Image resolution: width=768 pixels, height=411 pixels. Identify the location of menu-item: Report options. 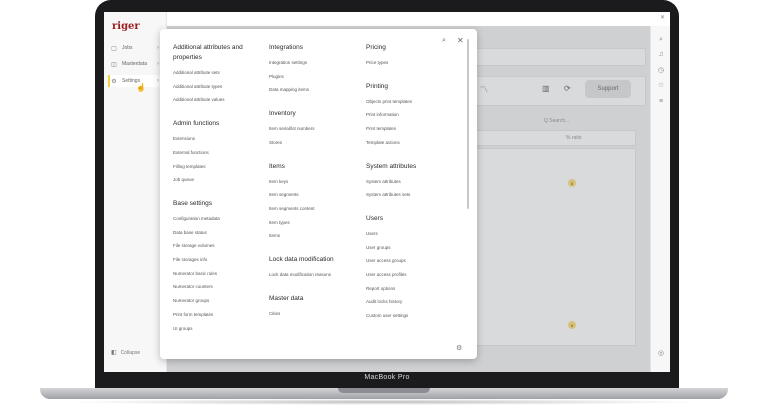
(405, 289).